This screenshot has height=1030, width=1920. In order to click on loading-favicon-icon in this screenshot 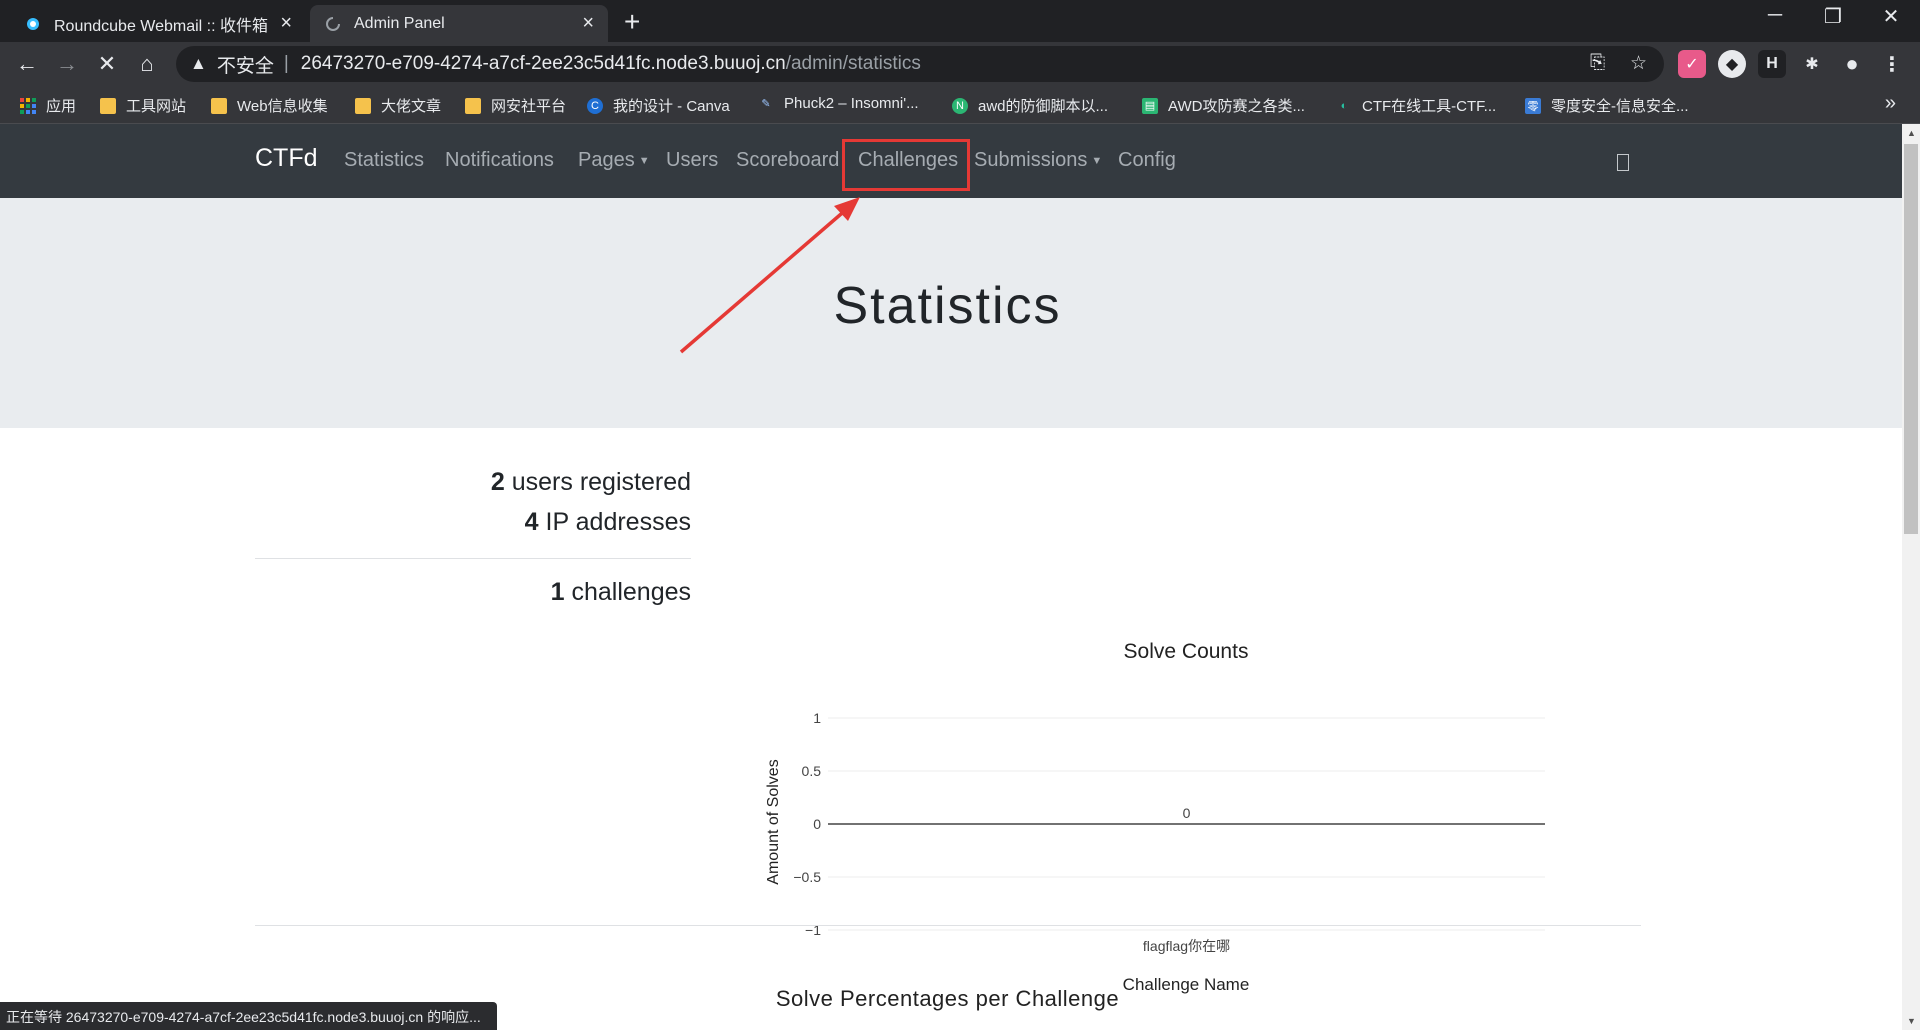, I will do `click(333, 24)`.